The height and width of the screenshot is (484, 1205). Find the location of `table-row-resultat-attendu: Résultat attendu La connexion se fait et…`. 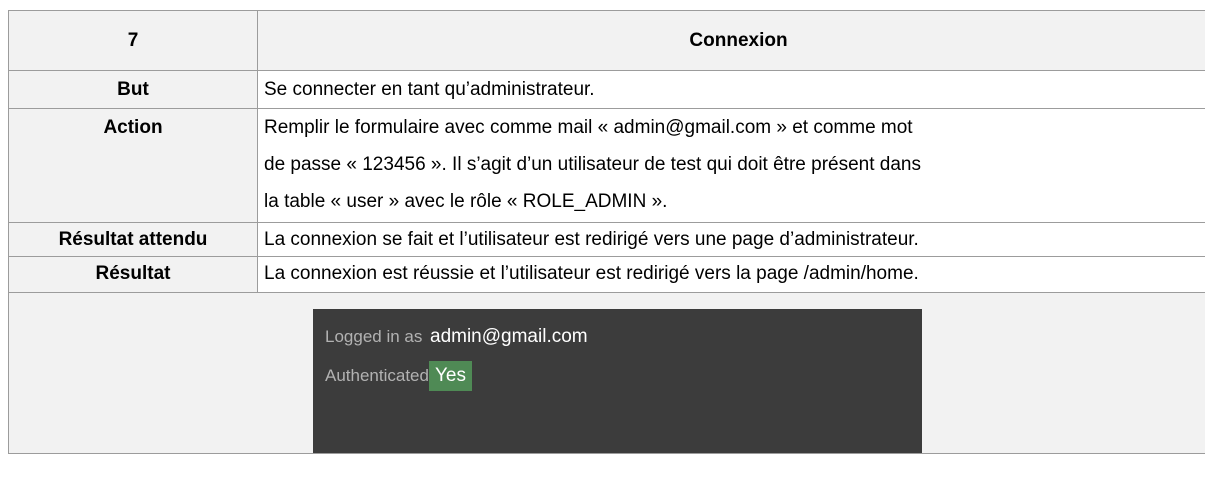

table-row-resultat-attendu: Résultat attendu La connexion se fait et… is located at coordinates (606, 239).